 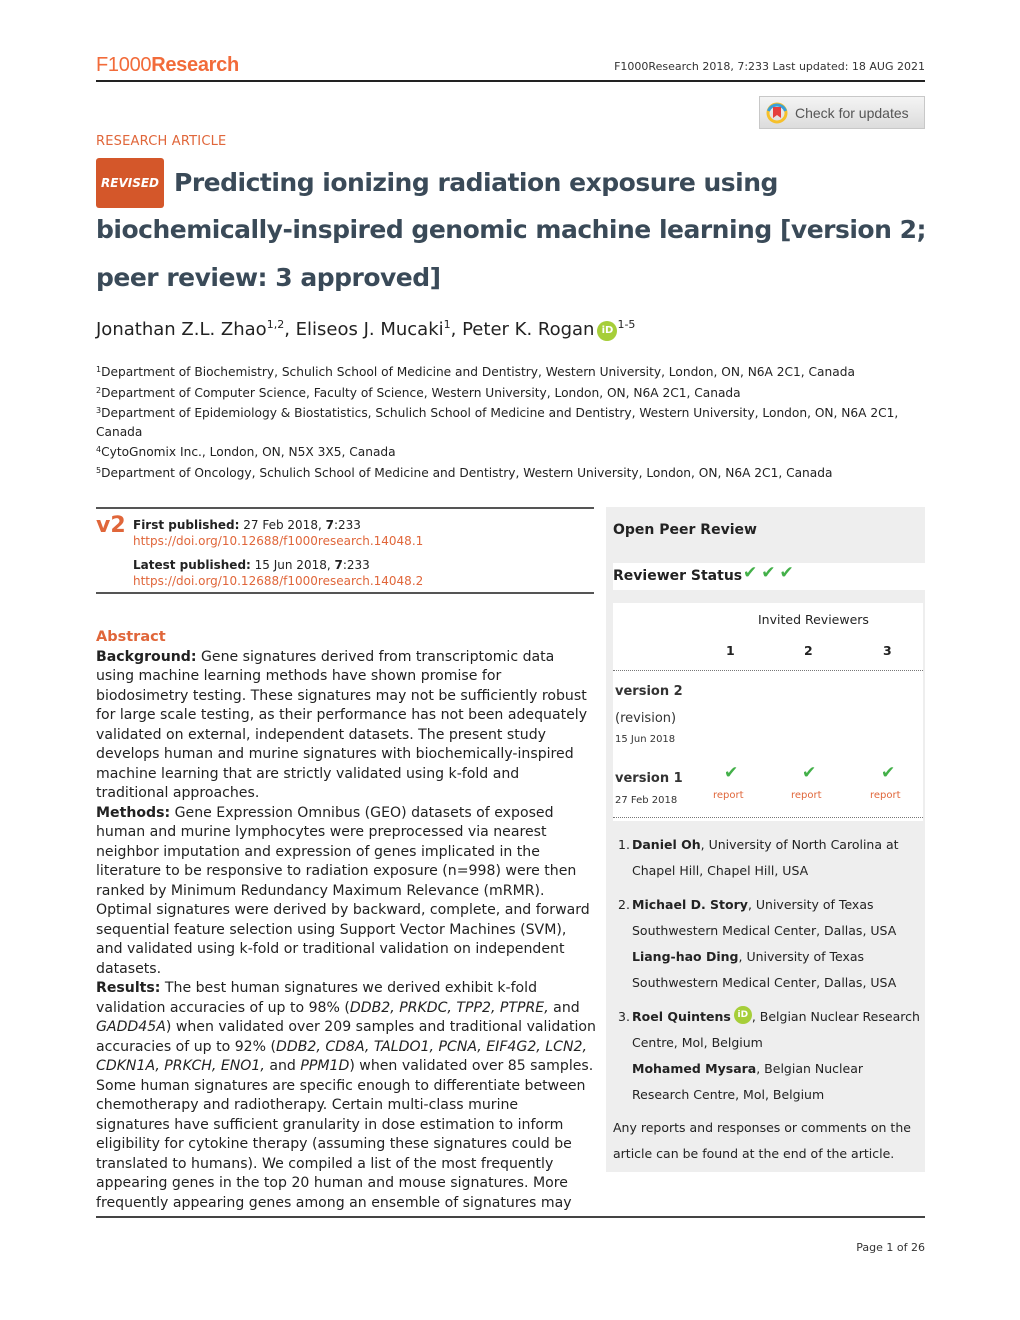 I want to click on reviewer-column-2: 2, so click(x=808, y=650).